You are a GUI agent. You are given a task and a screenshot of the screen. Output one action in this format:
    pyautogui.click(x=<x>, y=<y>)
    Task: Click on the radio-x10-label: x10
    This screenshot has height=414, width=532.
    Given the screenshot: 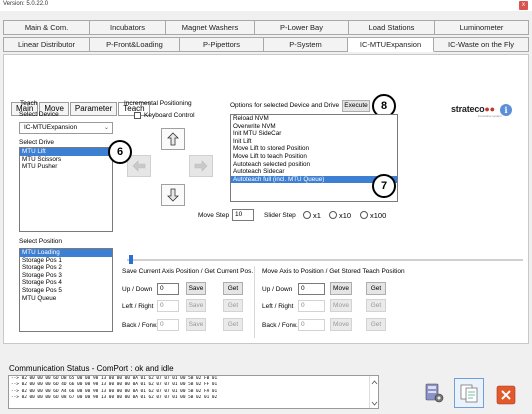 What is the action you would take?
    pyautogui.click(x=345, y=215)
    